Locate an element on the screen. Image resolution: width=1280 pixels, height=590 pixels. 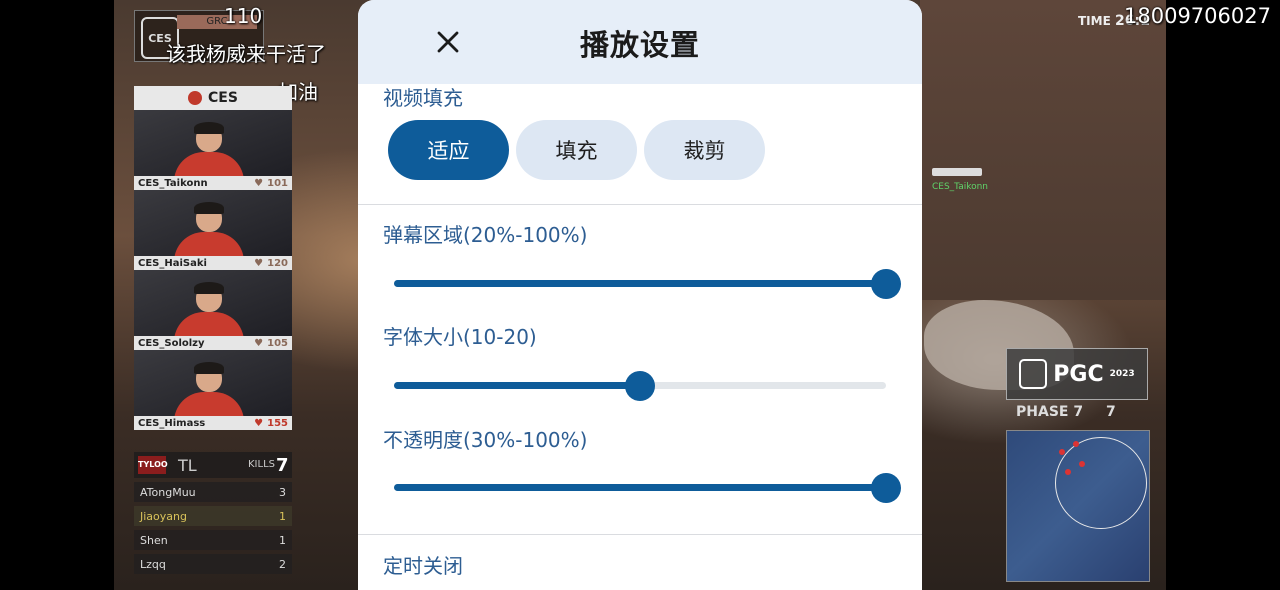
kill-row: Lzqq 2 is located at coordinates (213, 564).